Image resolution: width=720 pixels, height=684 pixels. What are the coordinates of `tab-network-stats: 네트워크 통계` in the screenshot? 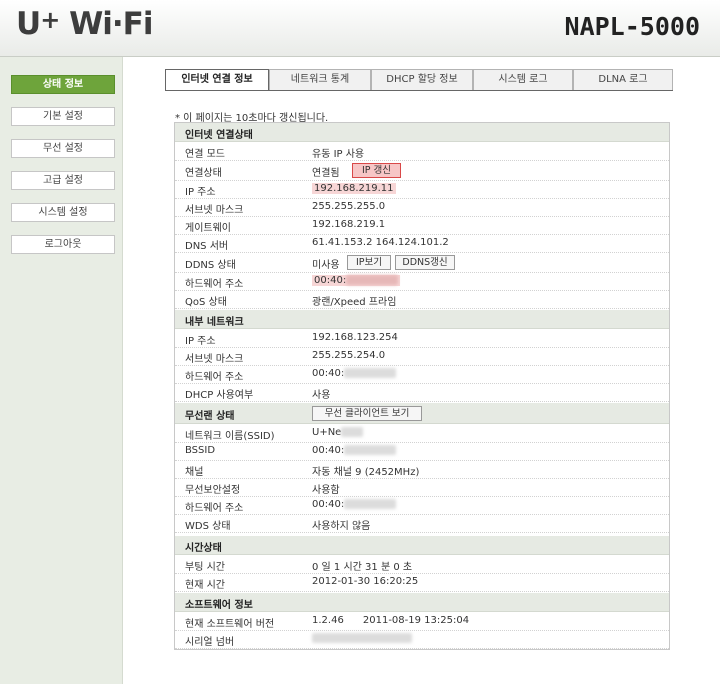 It's located at (320, 80).